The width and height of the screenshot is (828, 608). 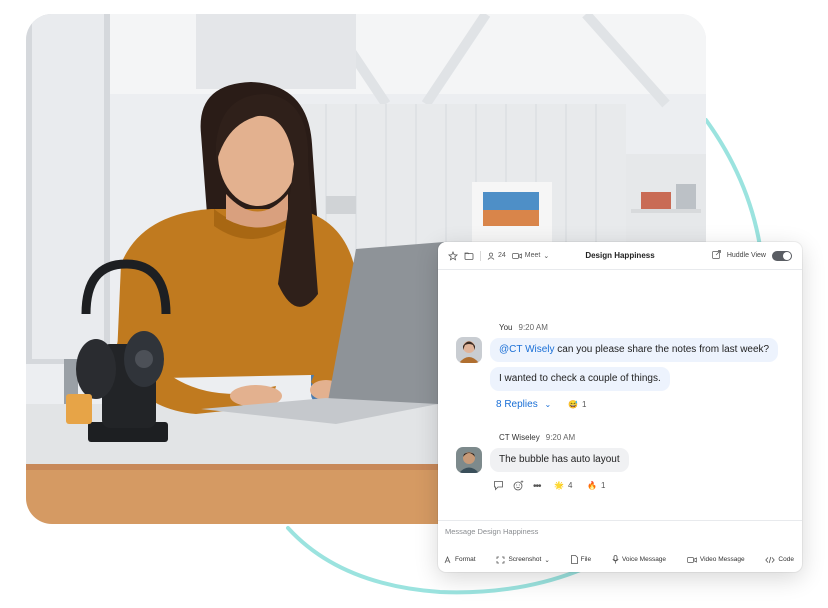 What do you see at coordinates (770, 559) in the screenshot?
I see `code-icon` at bounding box center [770, 559].